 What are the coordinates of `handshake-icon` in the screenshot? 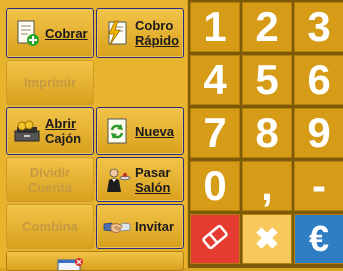 It's located at (117, 227).